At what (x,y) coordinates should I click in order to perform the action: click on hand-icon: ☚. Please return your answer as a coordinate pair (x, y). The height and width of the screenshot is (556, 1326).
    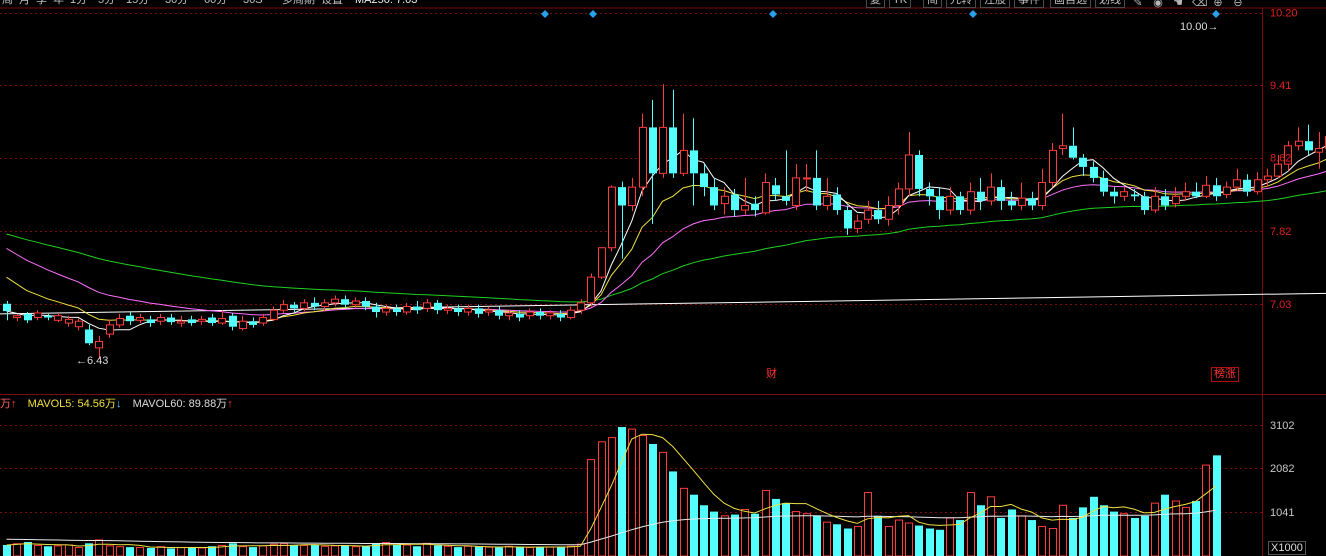
    Looking at the image, I should click on (1178, 4).